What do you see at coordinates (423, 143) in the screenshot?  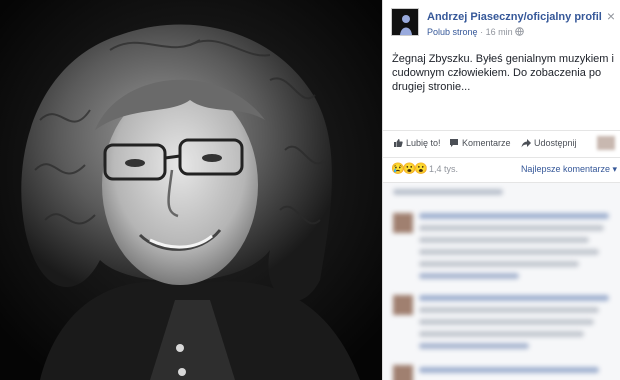 I see `like-label: Lubię to!` at bounding box center [423, 143].